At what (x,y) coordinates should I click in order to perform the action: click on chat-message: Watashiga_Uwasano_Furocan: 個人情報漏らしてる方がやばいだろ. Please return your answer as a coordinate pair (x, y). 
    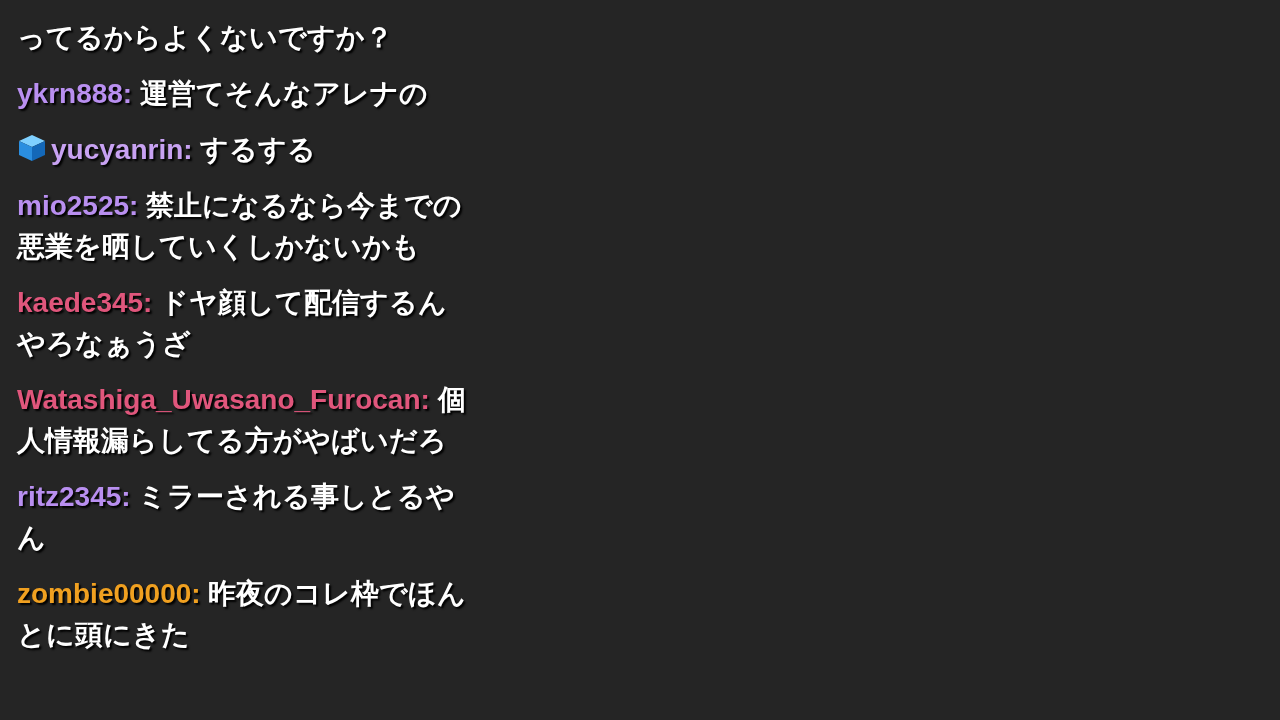
    Looking at the image, I should click on (242, 420).